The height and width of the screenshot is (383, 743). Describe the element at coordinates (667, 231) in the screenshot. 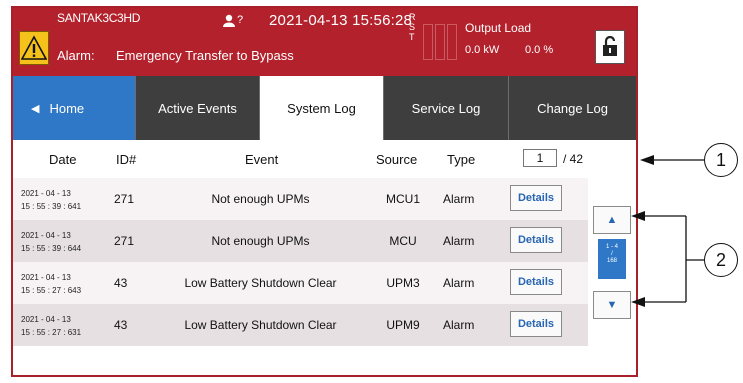

I see `callout-arrows` at that location.